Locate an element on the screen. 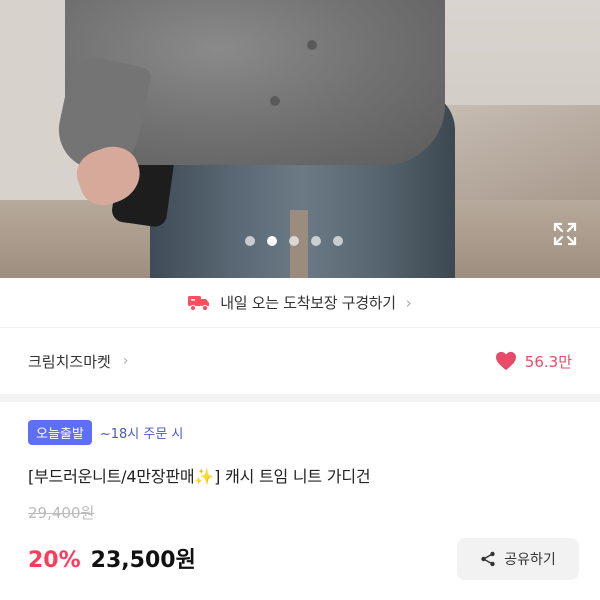 The height and width of the screenshot is (600, 600). share-button: 공유하기 is located at coordinates (518, 559).